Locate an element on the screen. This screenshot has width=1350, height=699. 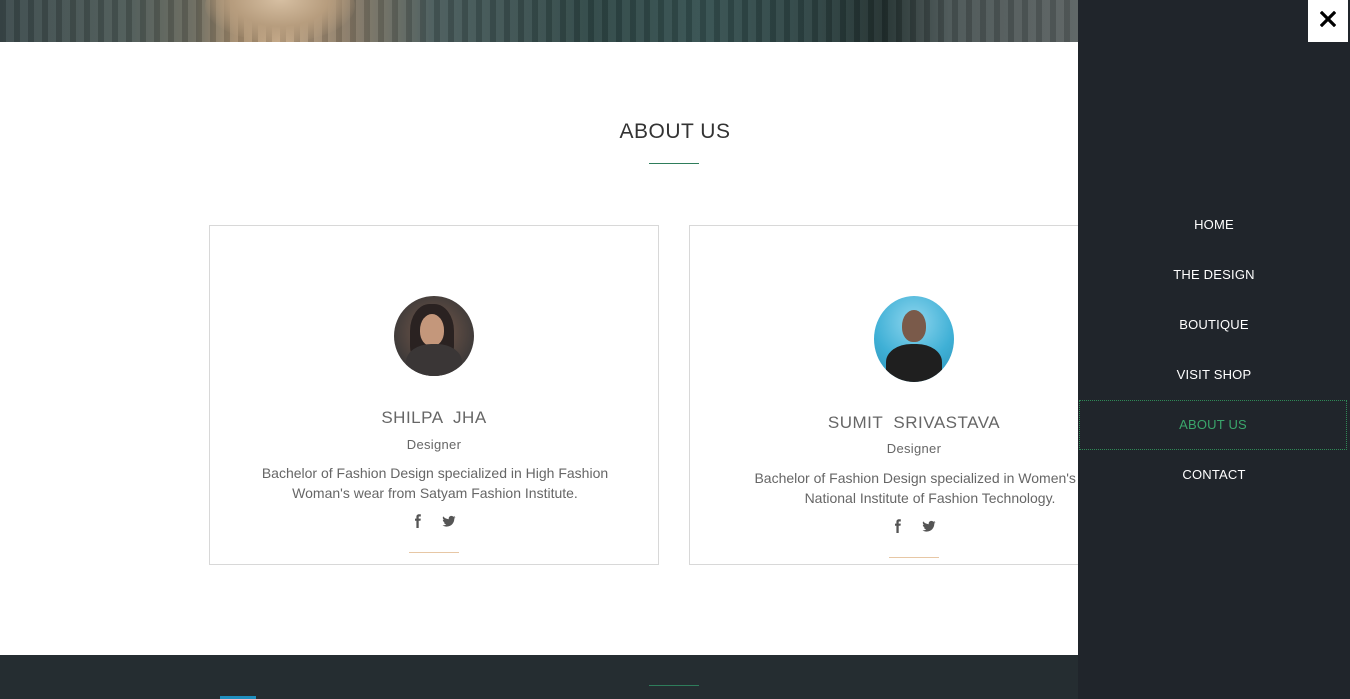
close-button is located at coordinates (1328, 21).